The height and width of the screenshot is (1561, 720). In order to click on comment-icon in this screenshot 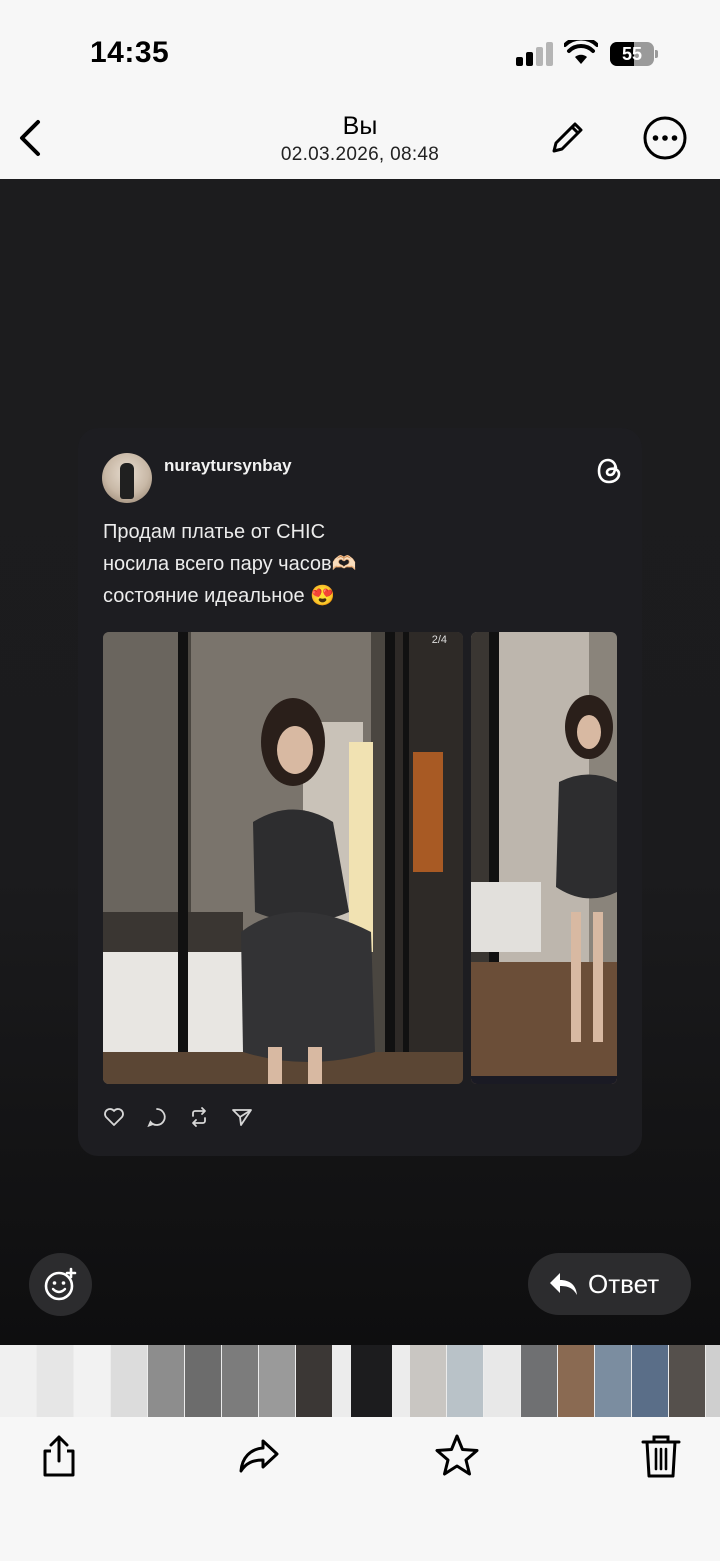, I will do `click(157, 1117)`.